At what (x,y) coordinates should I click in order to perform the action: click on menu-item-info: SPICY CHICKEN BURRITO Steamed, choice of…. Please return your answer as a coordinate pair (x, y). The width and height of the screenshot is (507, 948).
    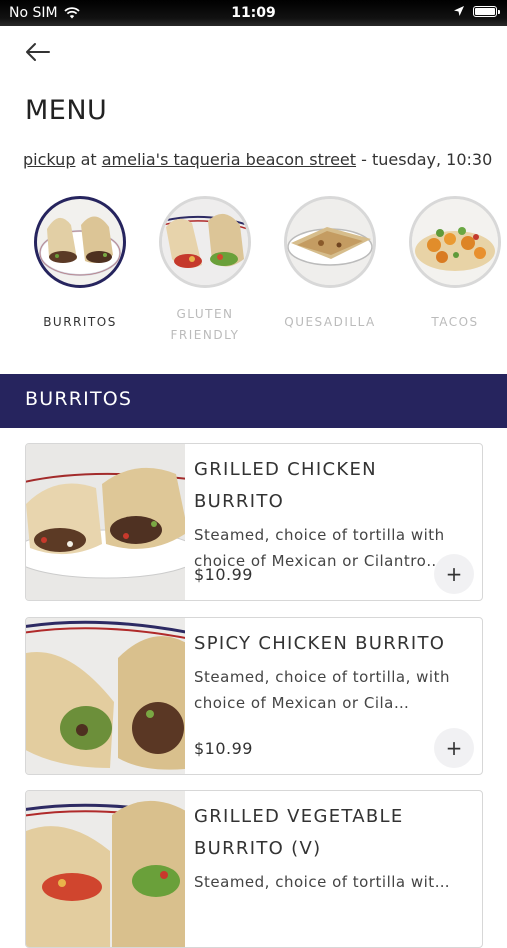
    Looking at the image, I should click on (334, 672).